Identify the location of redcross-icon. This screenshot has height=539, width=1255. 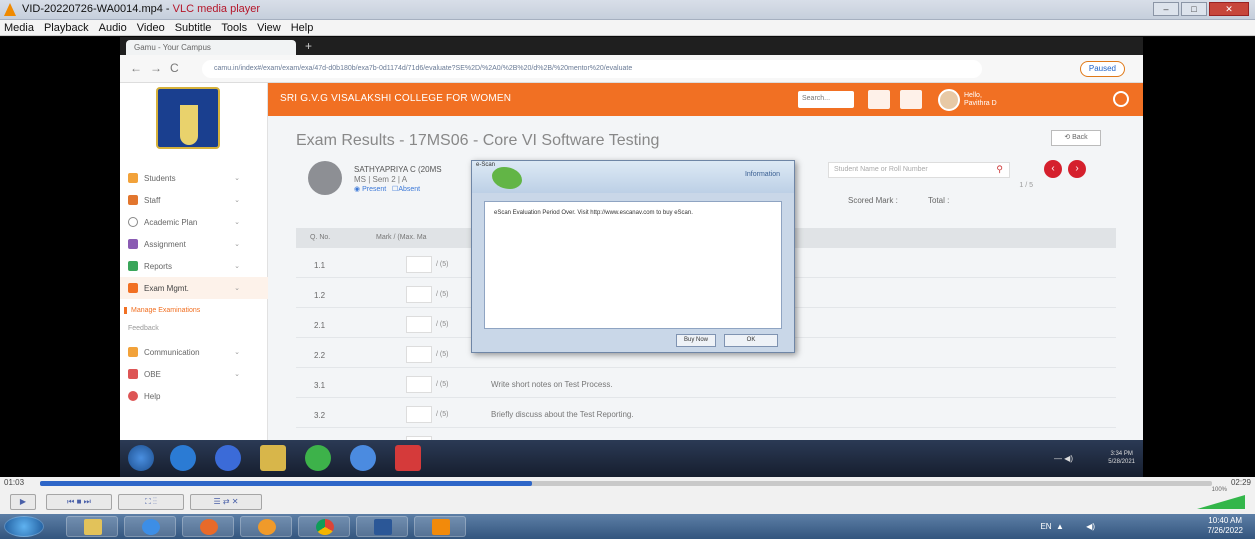
(408, 458).